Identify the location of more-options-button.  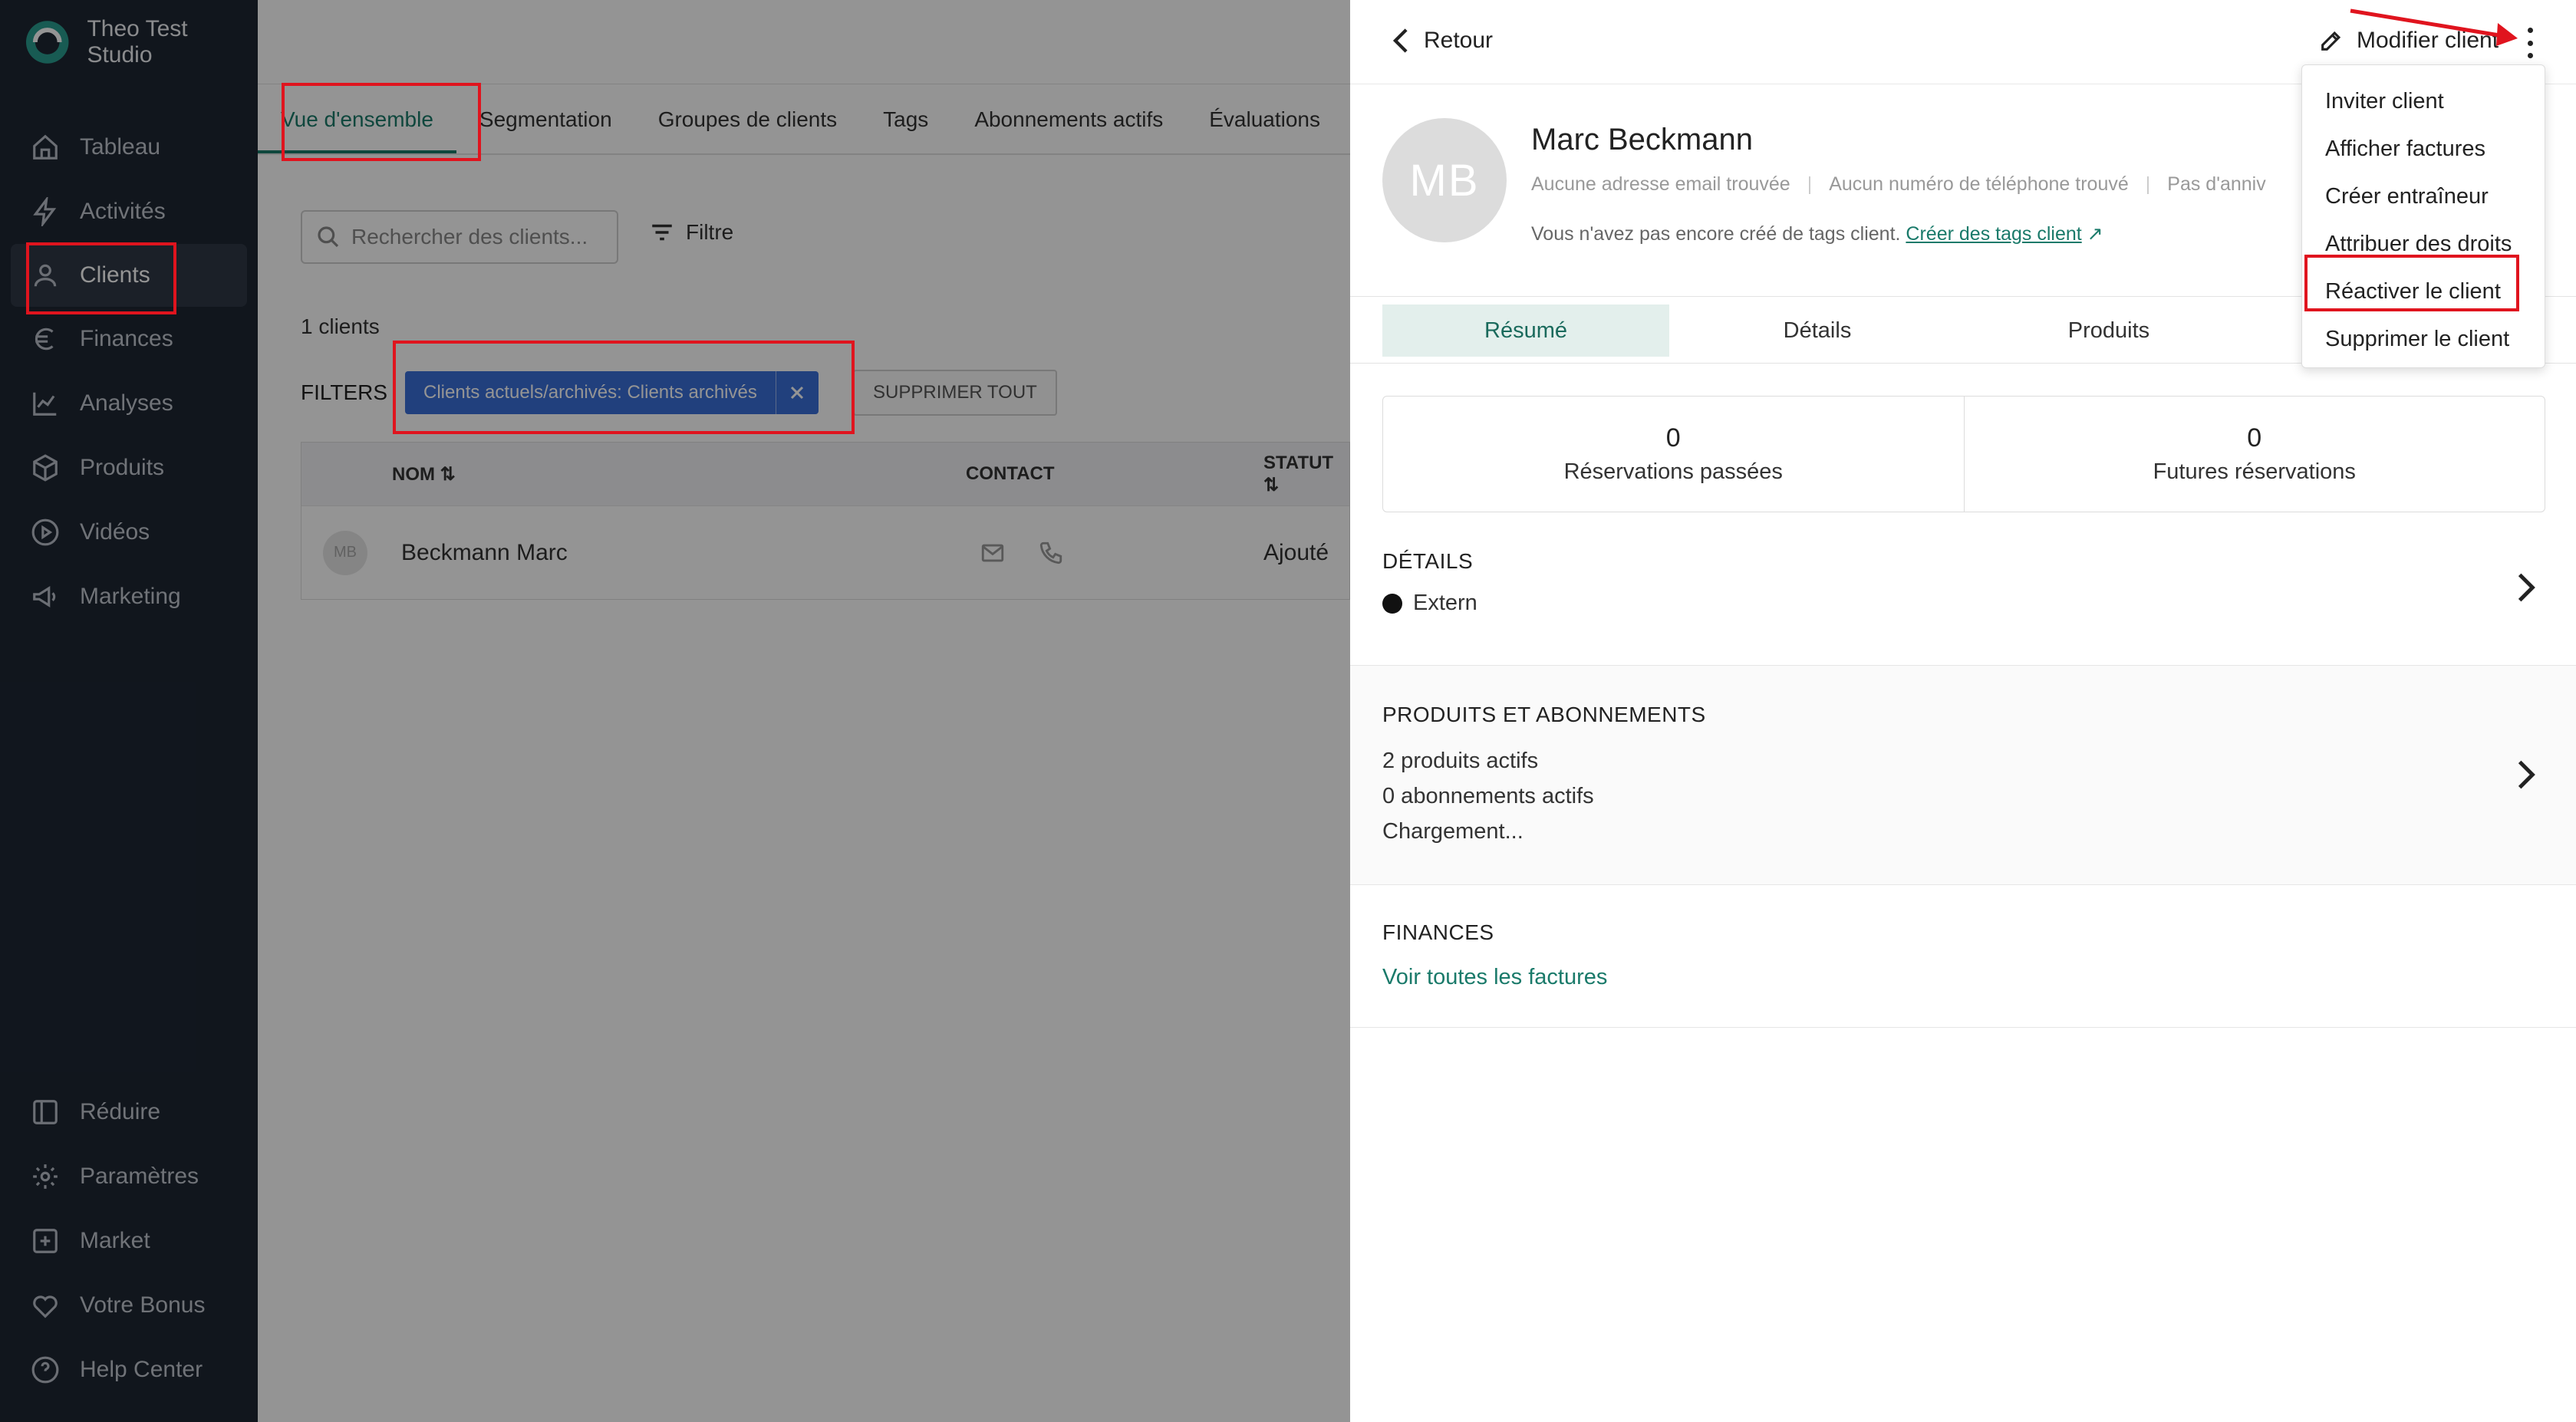
(2530, 43).